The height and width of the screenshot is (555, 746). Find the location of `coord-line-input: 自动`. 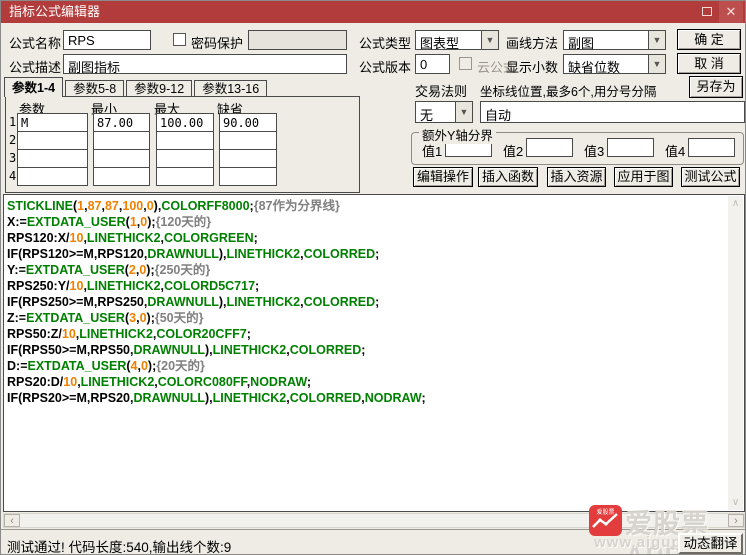

coord-line-input: 自动 is located at coordinates (612, 112).